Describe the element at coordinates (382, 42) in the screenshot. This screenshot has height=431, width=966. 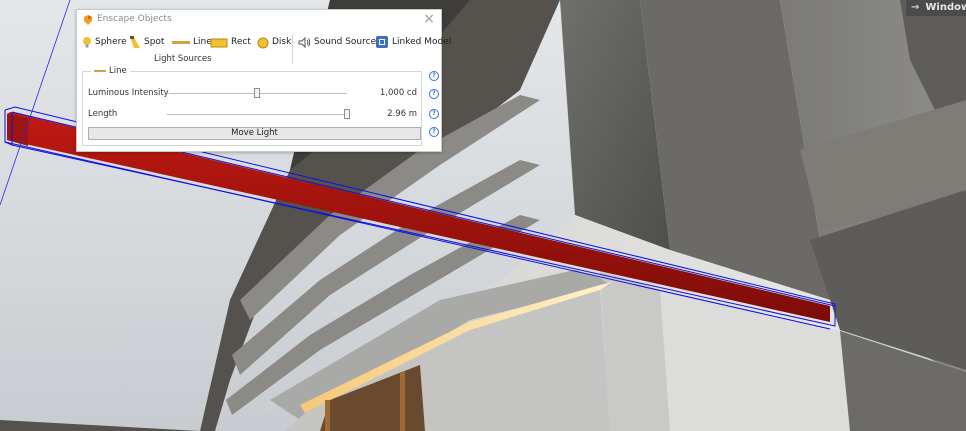
I see `linked-model-icon` at that location.